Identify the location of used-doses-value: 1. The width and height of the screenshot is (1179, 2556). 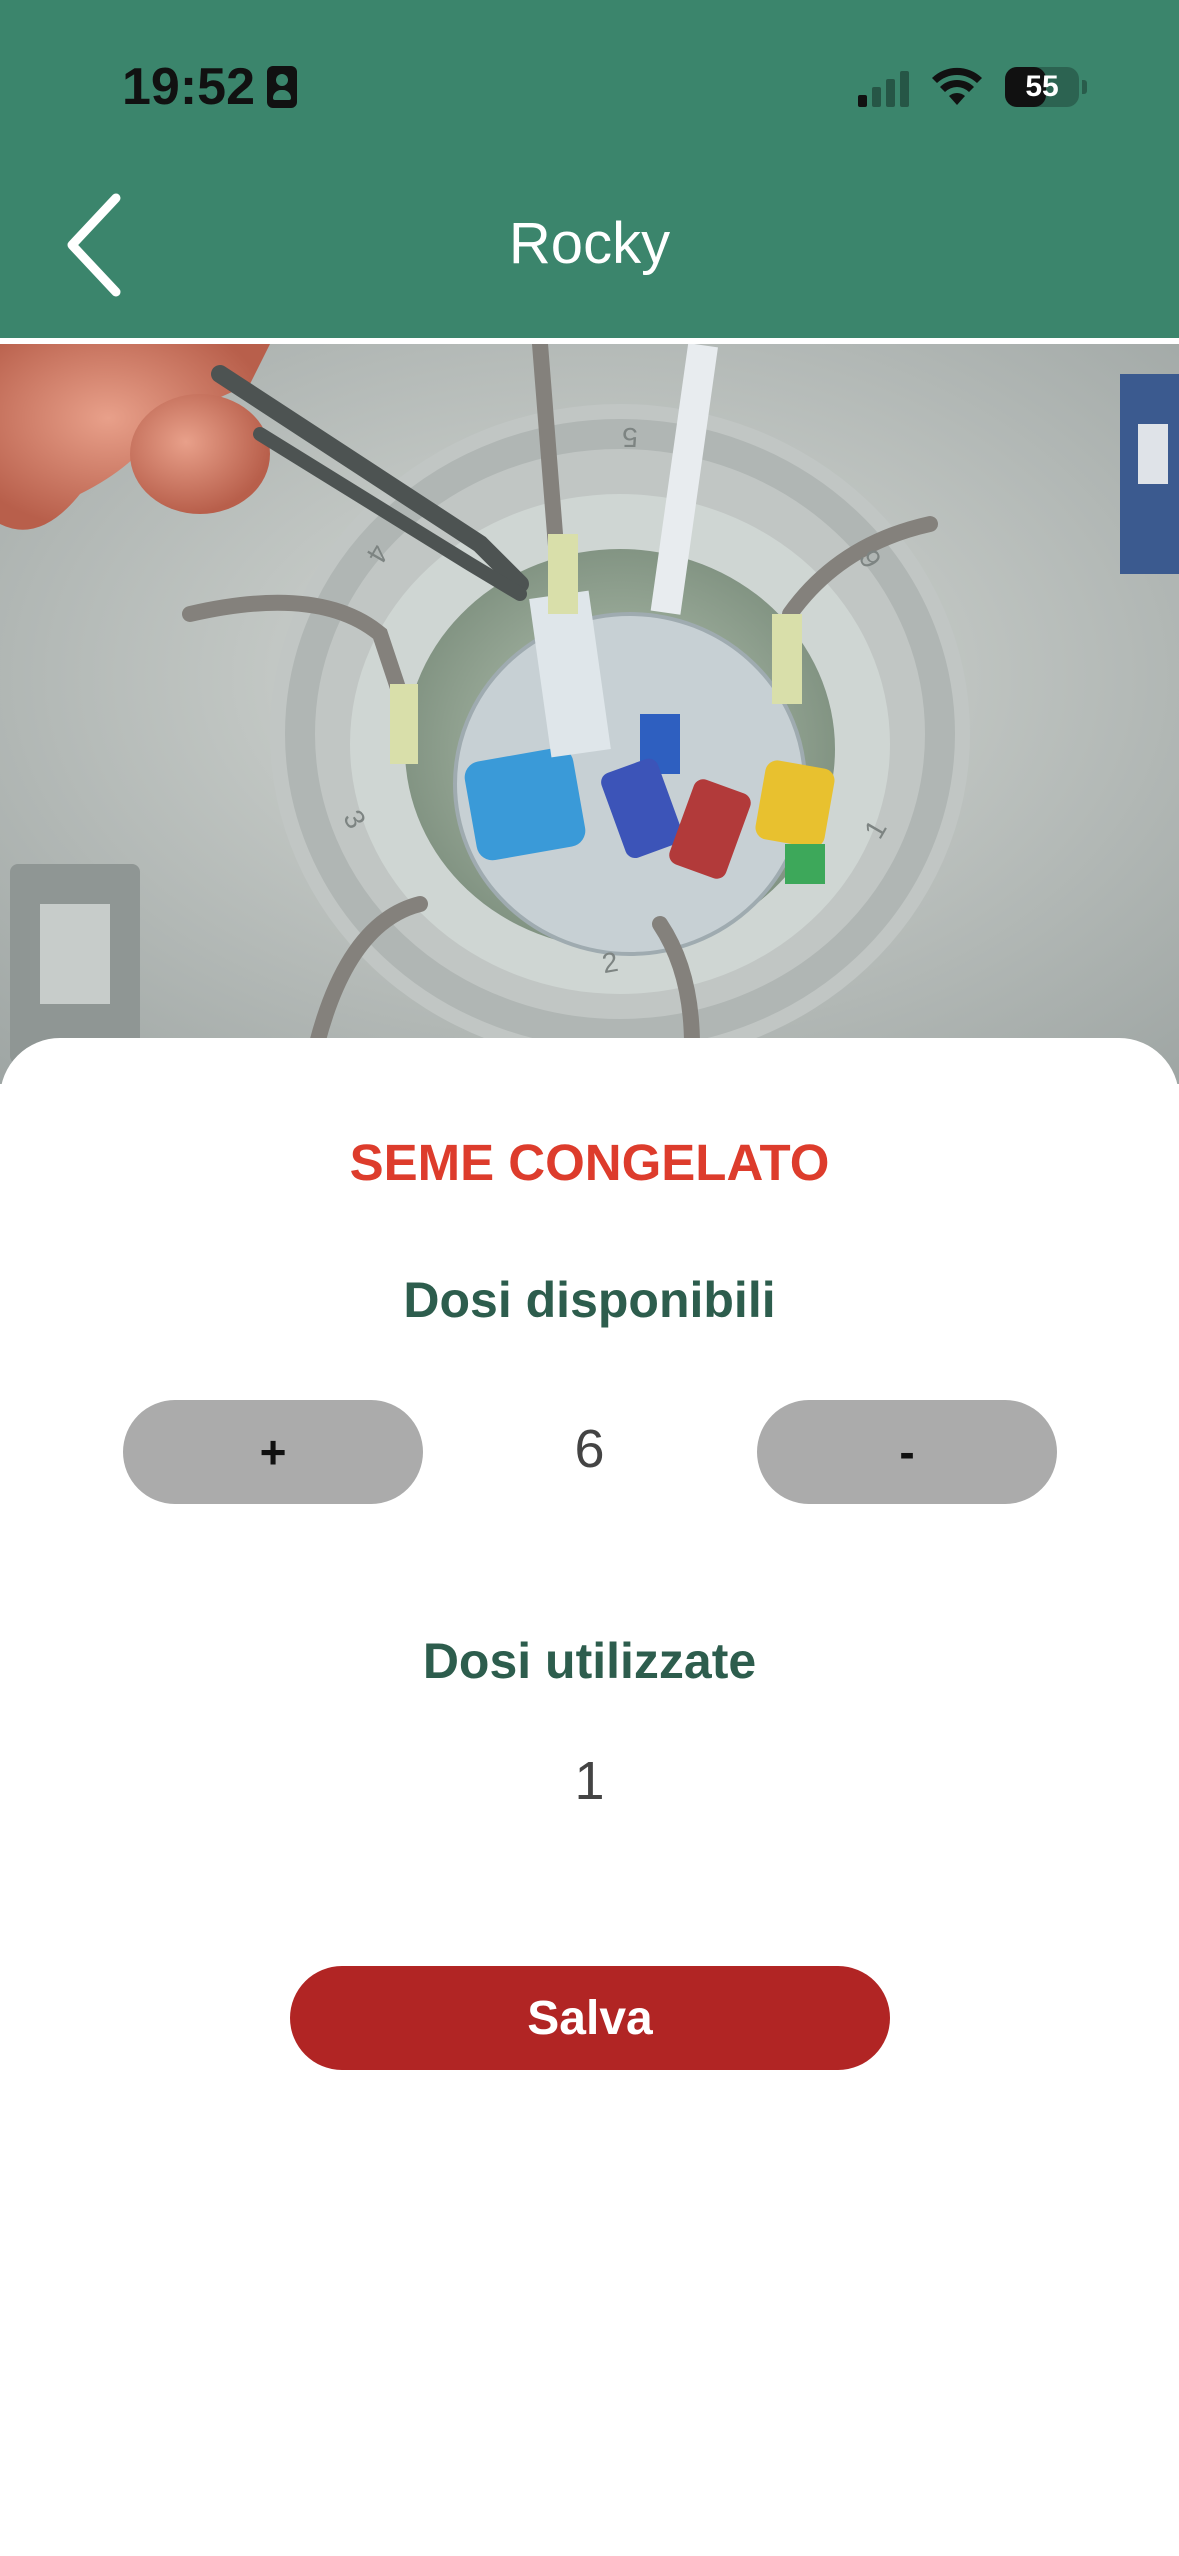
(589, 1781).